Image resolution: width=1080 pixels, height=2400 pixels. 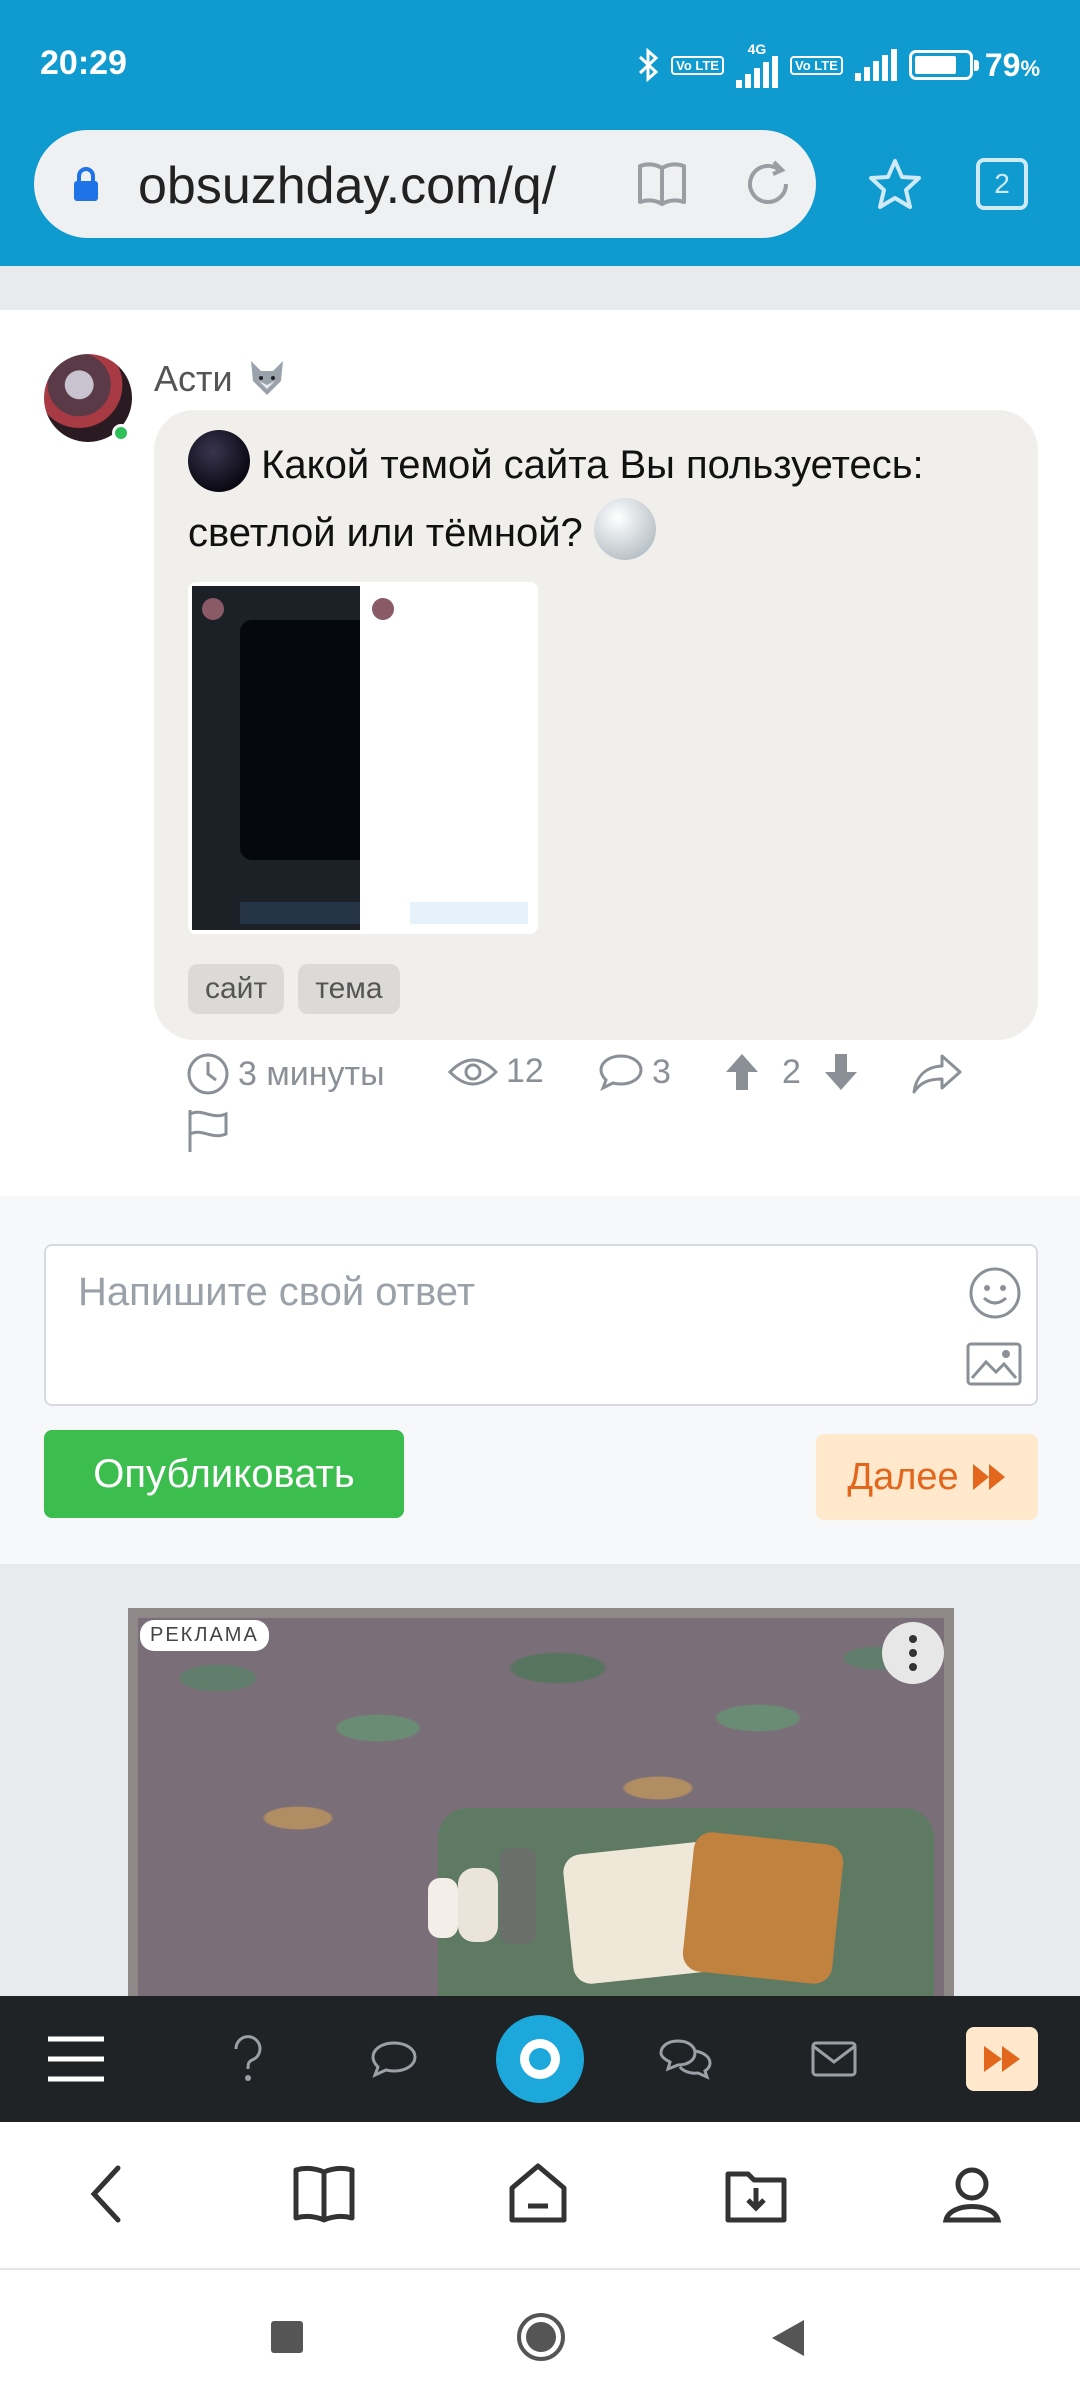 I want to click on question-mark-icon, so click(x=248, y=2058).